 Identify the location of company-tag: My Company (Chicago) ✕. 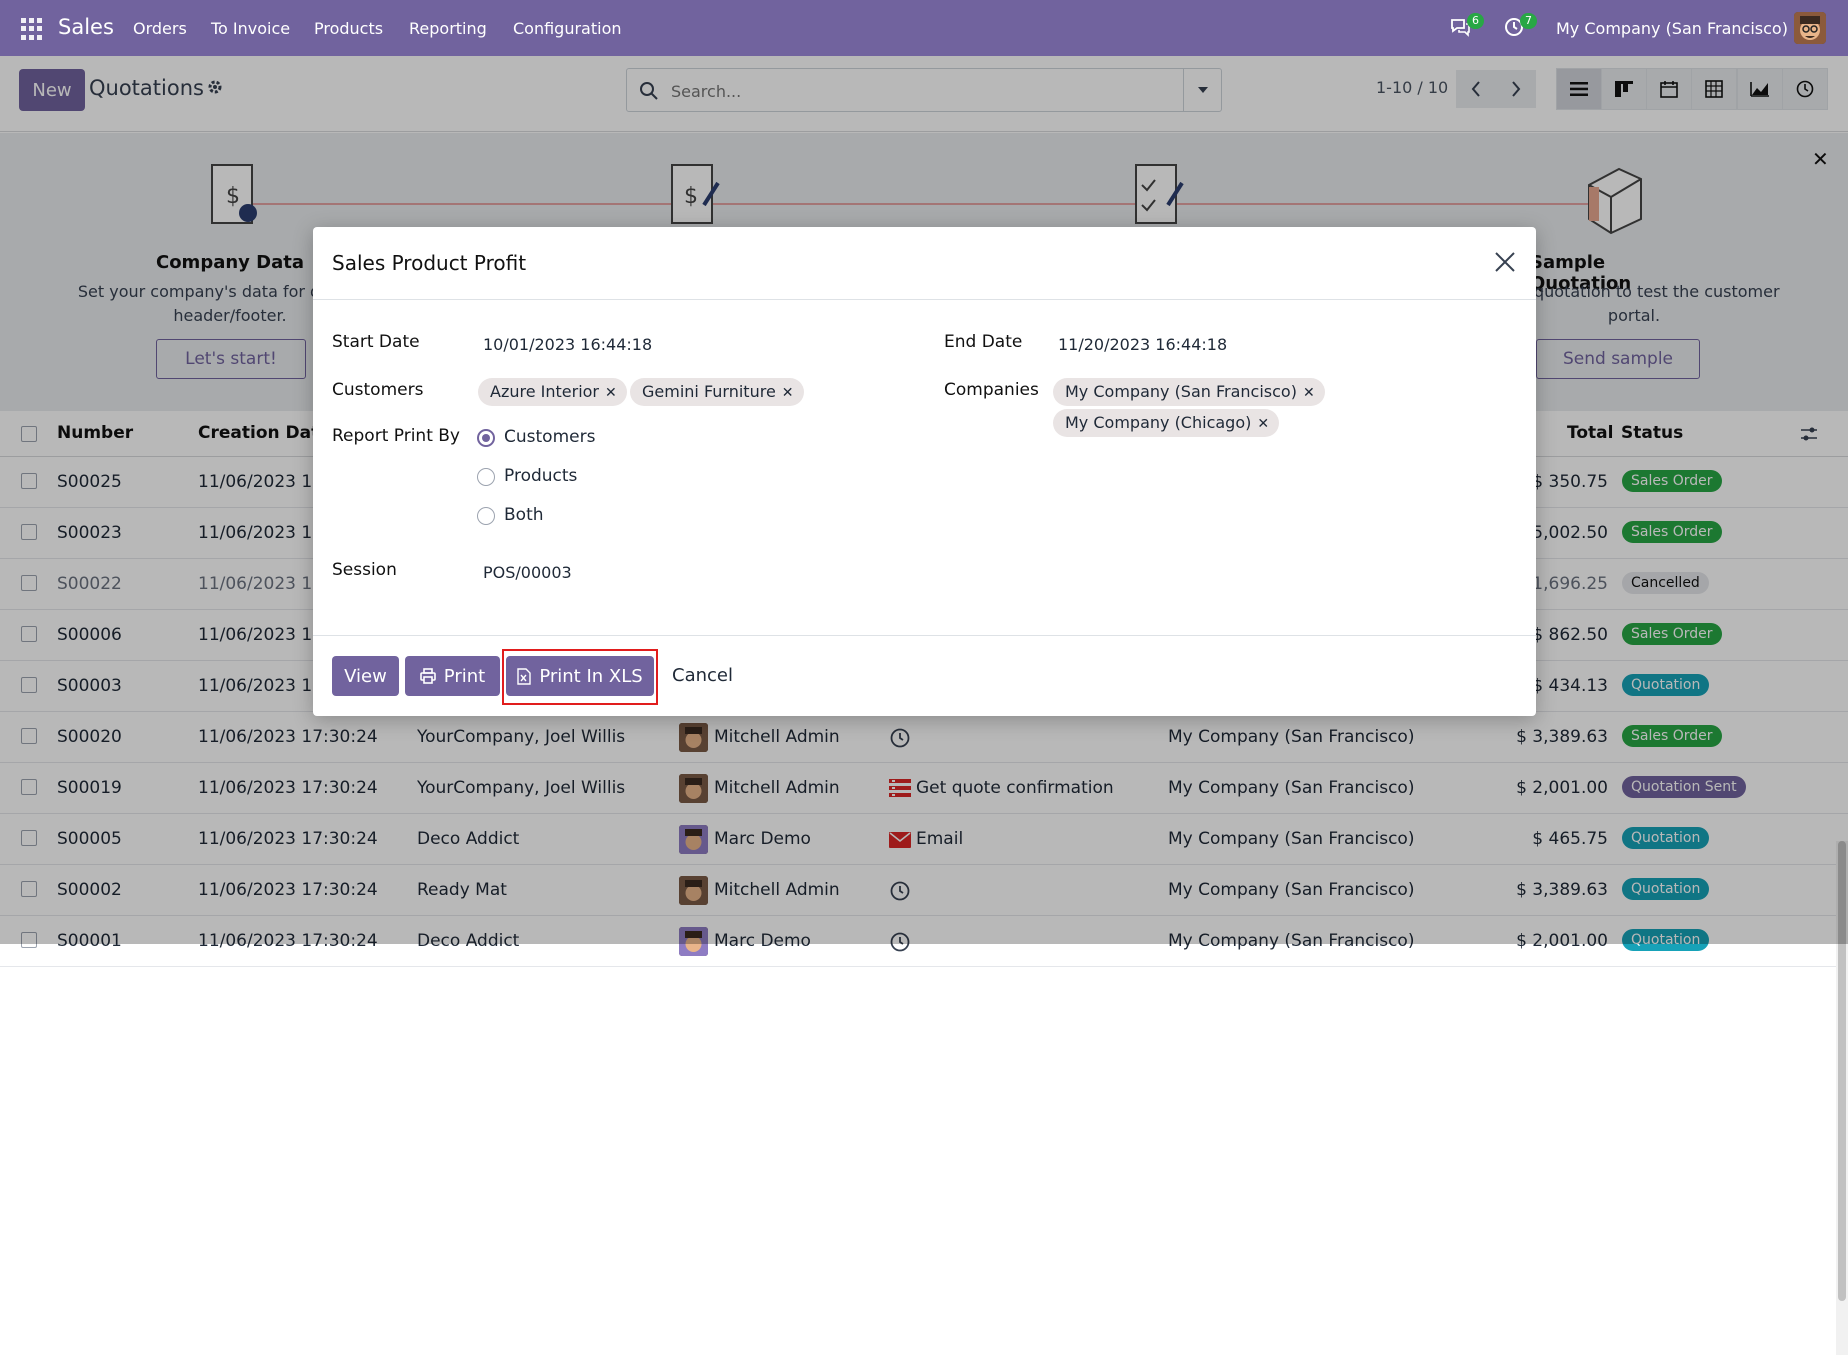
(1166, 423).